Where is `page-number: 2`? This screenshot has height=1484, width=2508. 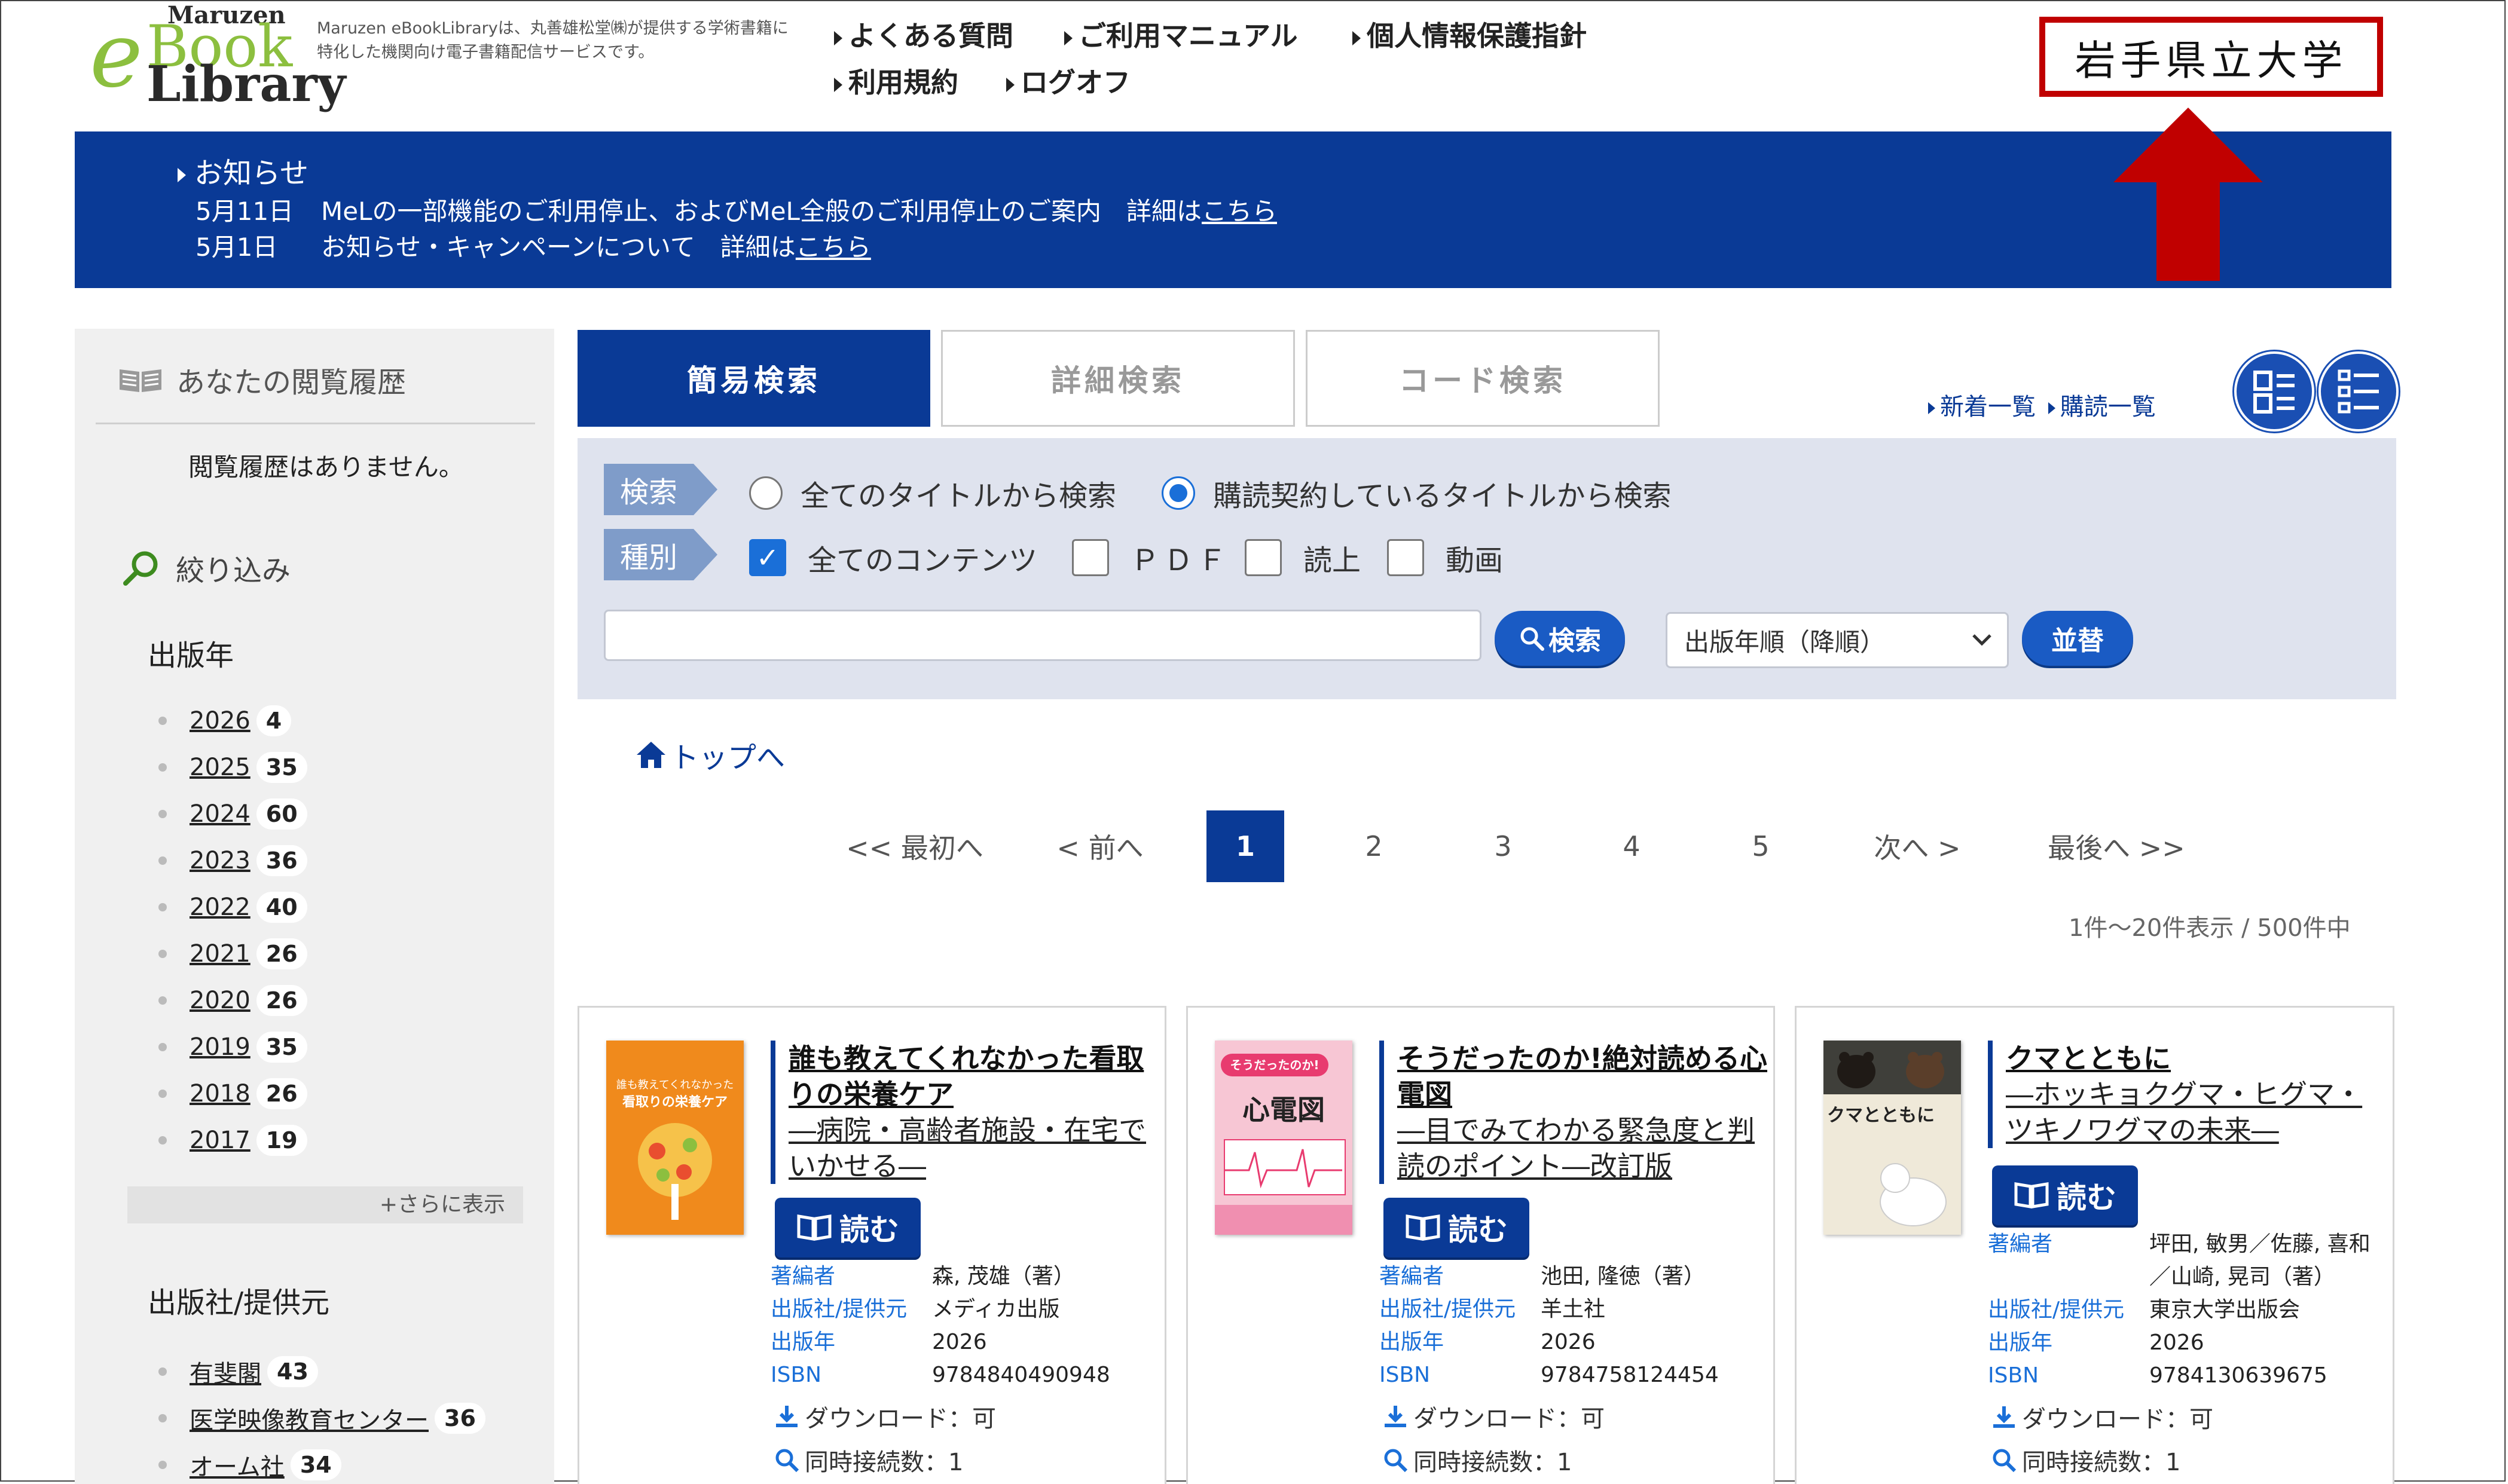
page-number: 2 is located at coordinates (1374, 846).